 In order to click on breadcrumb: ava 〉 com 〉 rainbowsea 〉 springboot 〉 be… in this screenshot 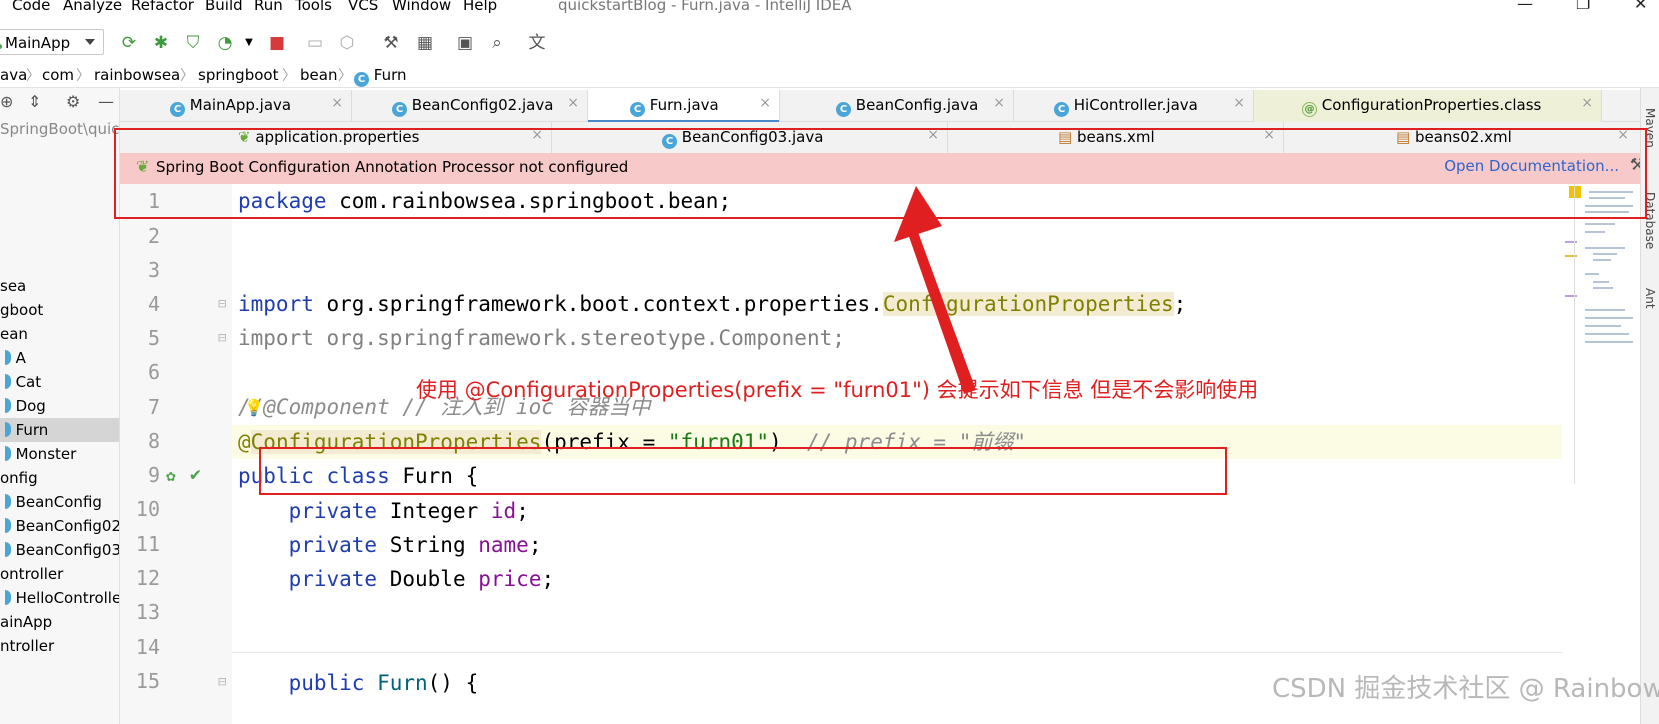, I will do `click(829, 75)`.